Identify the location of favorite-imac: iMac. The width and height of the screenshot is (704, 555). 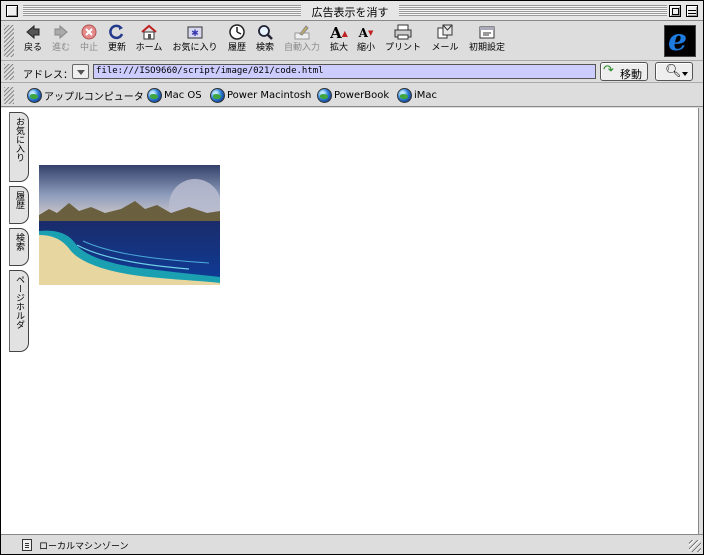
(417, 96).